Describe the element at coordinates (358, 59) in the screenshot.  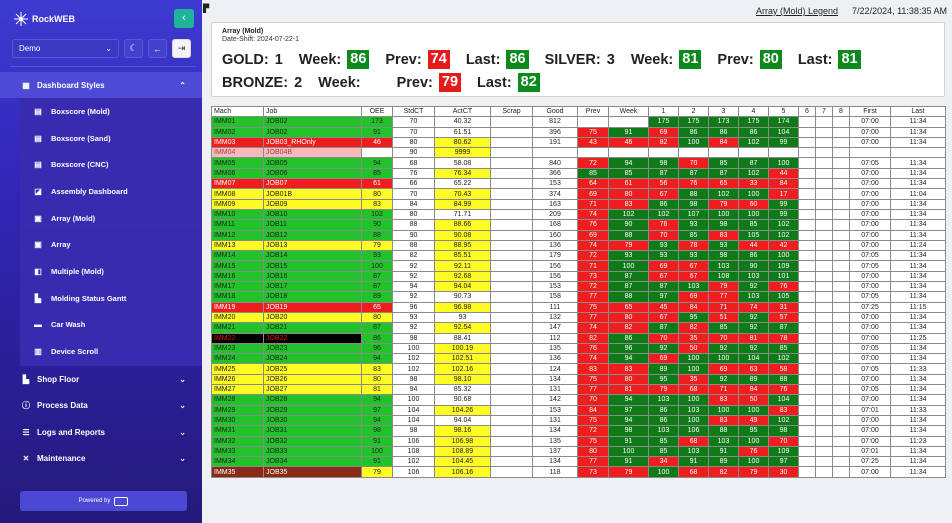
I see `gold-week-value: 86` at that location.